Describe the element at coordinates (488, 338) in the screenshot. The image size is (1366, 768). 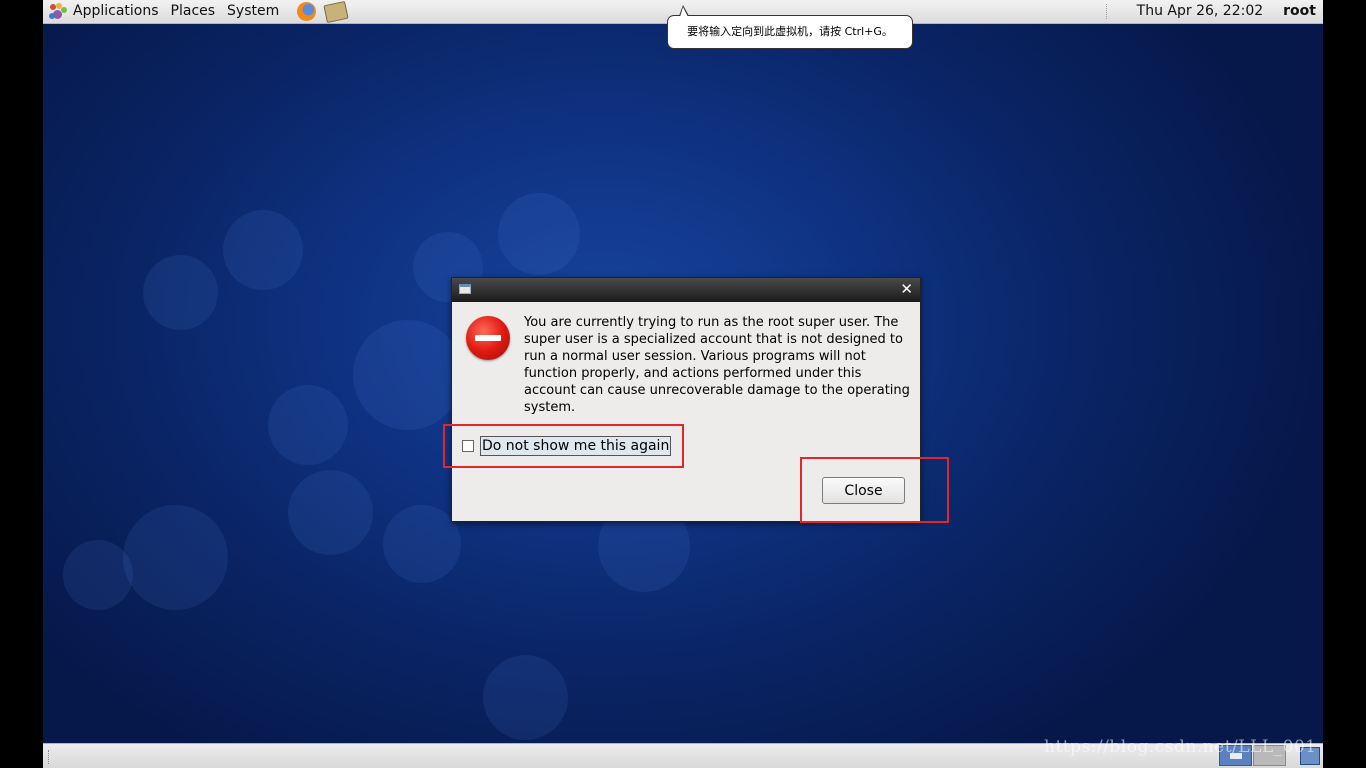
I see `error-icon` at that location.